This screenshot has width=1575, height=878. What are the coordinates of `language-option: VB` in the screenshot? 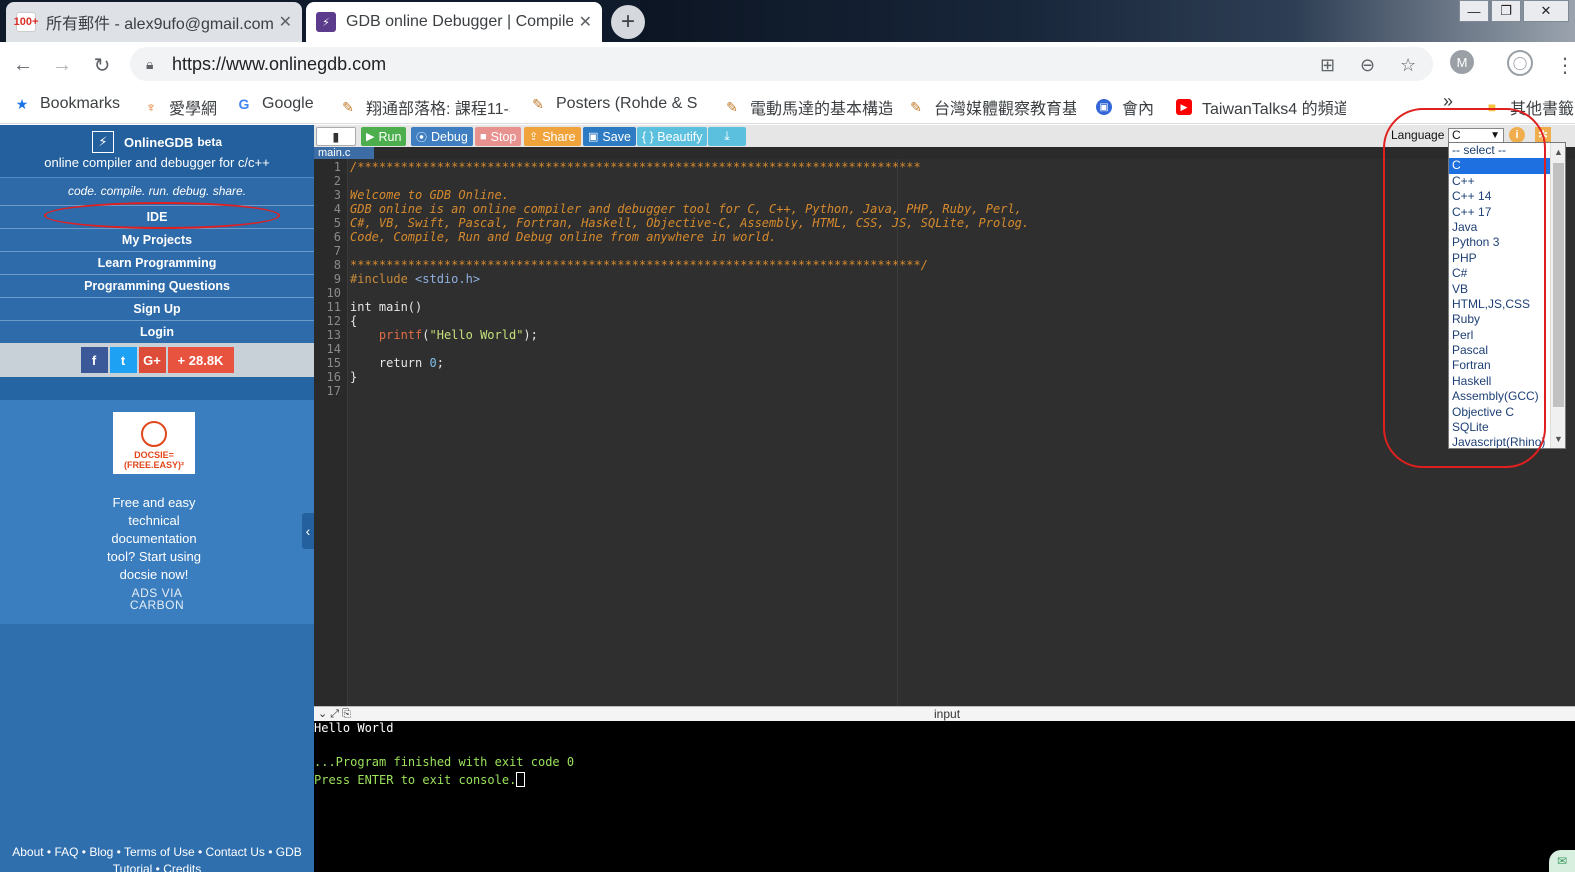 It's located at (1507, 289).